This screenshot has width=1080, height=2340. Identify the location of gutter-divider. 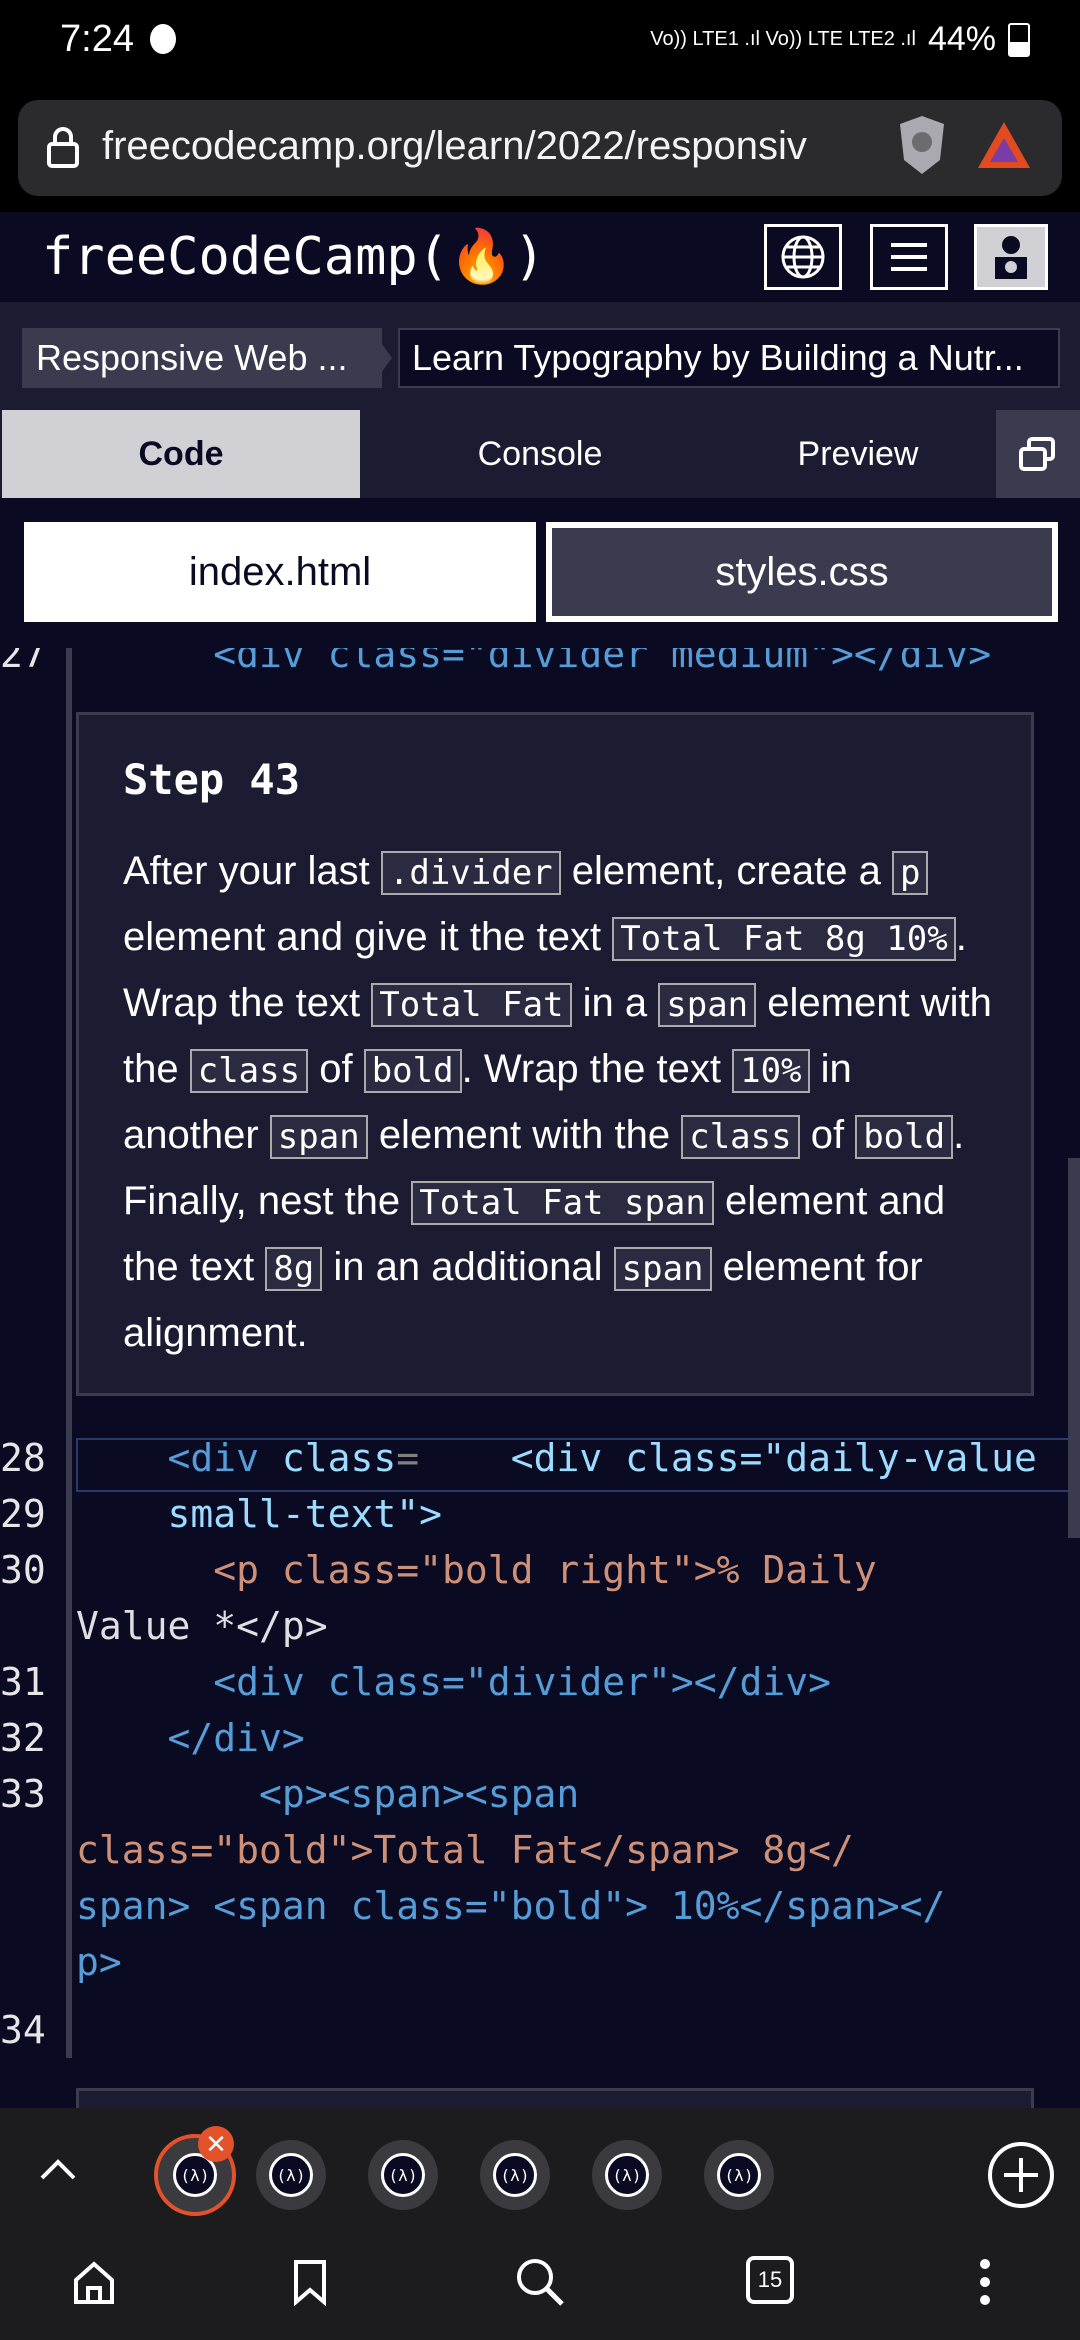
(69, 1353).